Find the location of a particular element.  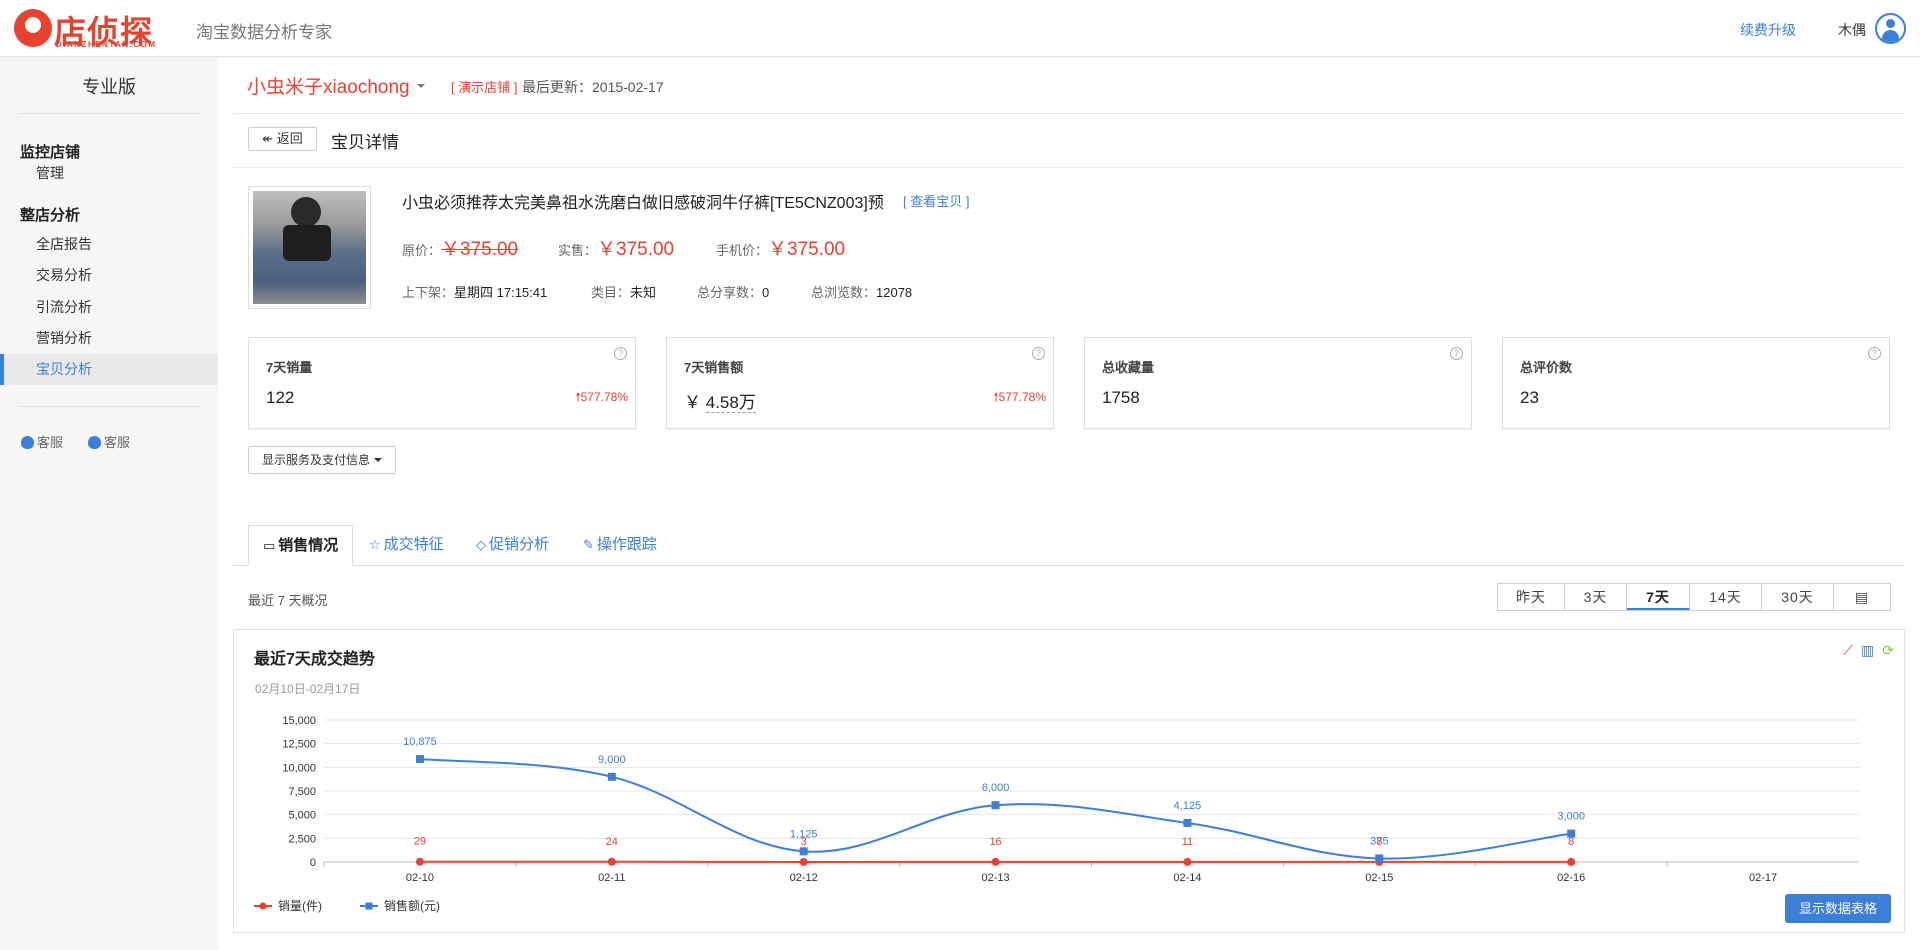

y-tick-label: 12,500 is located at coordinates (299, 745).